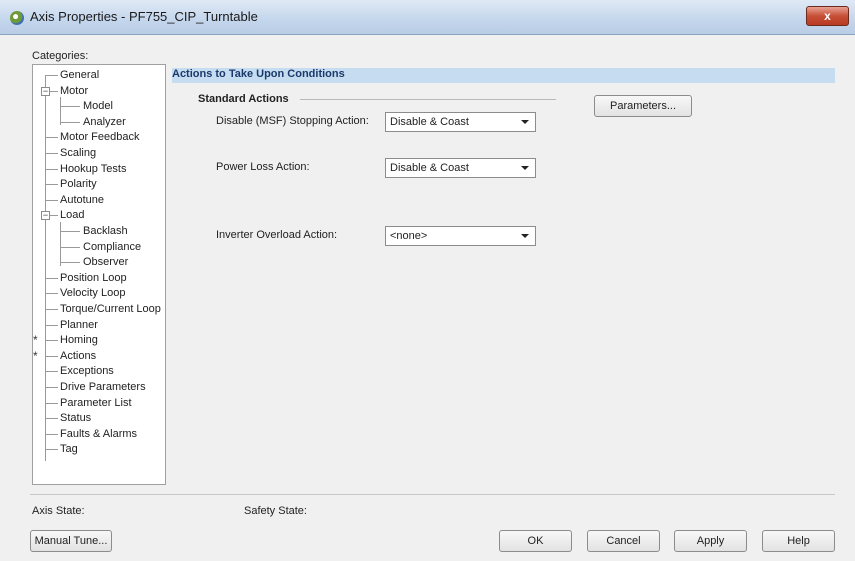 This screenshot has height=561, width=855. Describe the element at coordinates (428, 99) in the screenshot. I see `group-divider` at that location.